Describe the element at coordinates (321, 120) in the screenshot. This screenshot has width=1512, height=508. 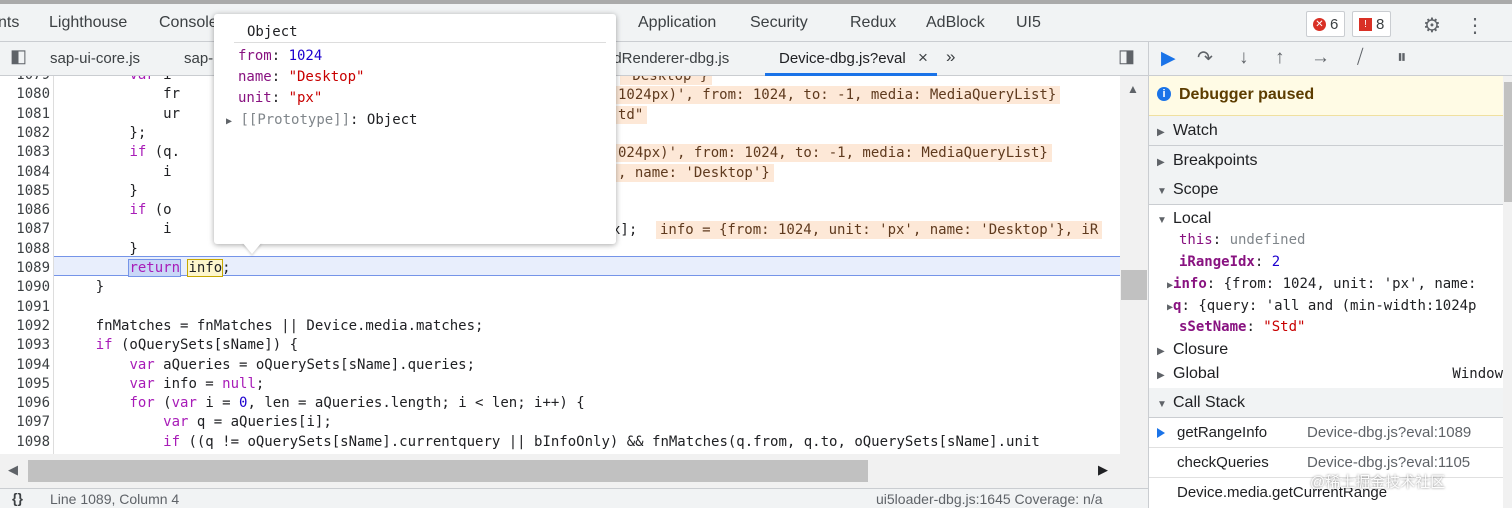
I see `prototype-row: ▶ [[Prototype]]: Object` at that location.